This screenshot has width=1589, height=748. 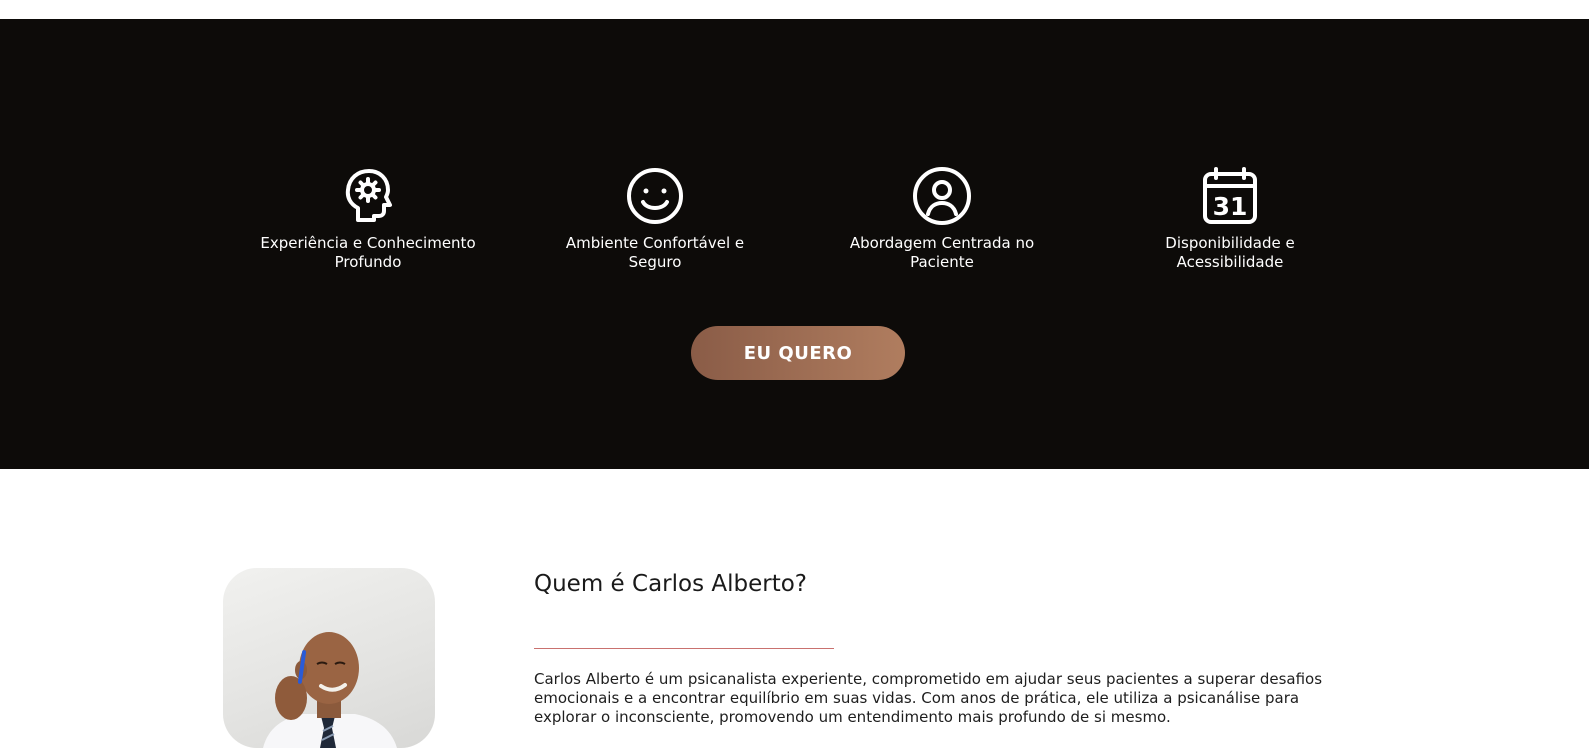 I want to click on feature-item-patient-centered: Abordagem Centrada no Paciente, so click(x=942, y=218).